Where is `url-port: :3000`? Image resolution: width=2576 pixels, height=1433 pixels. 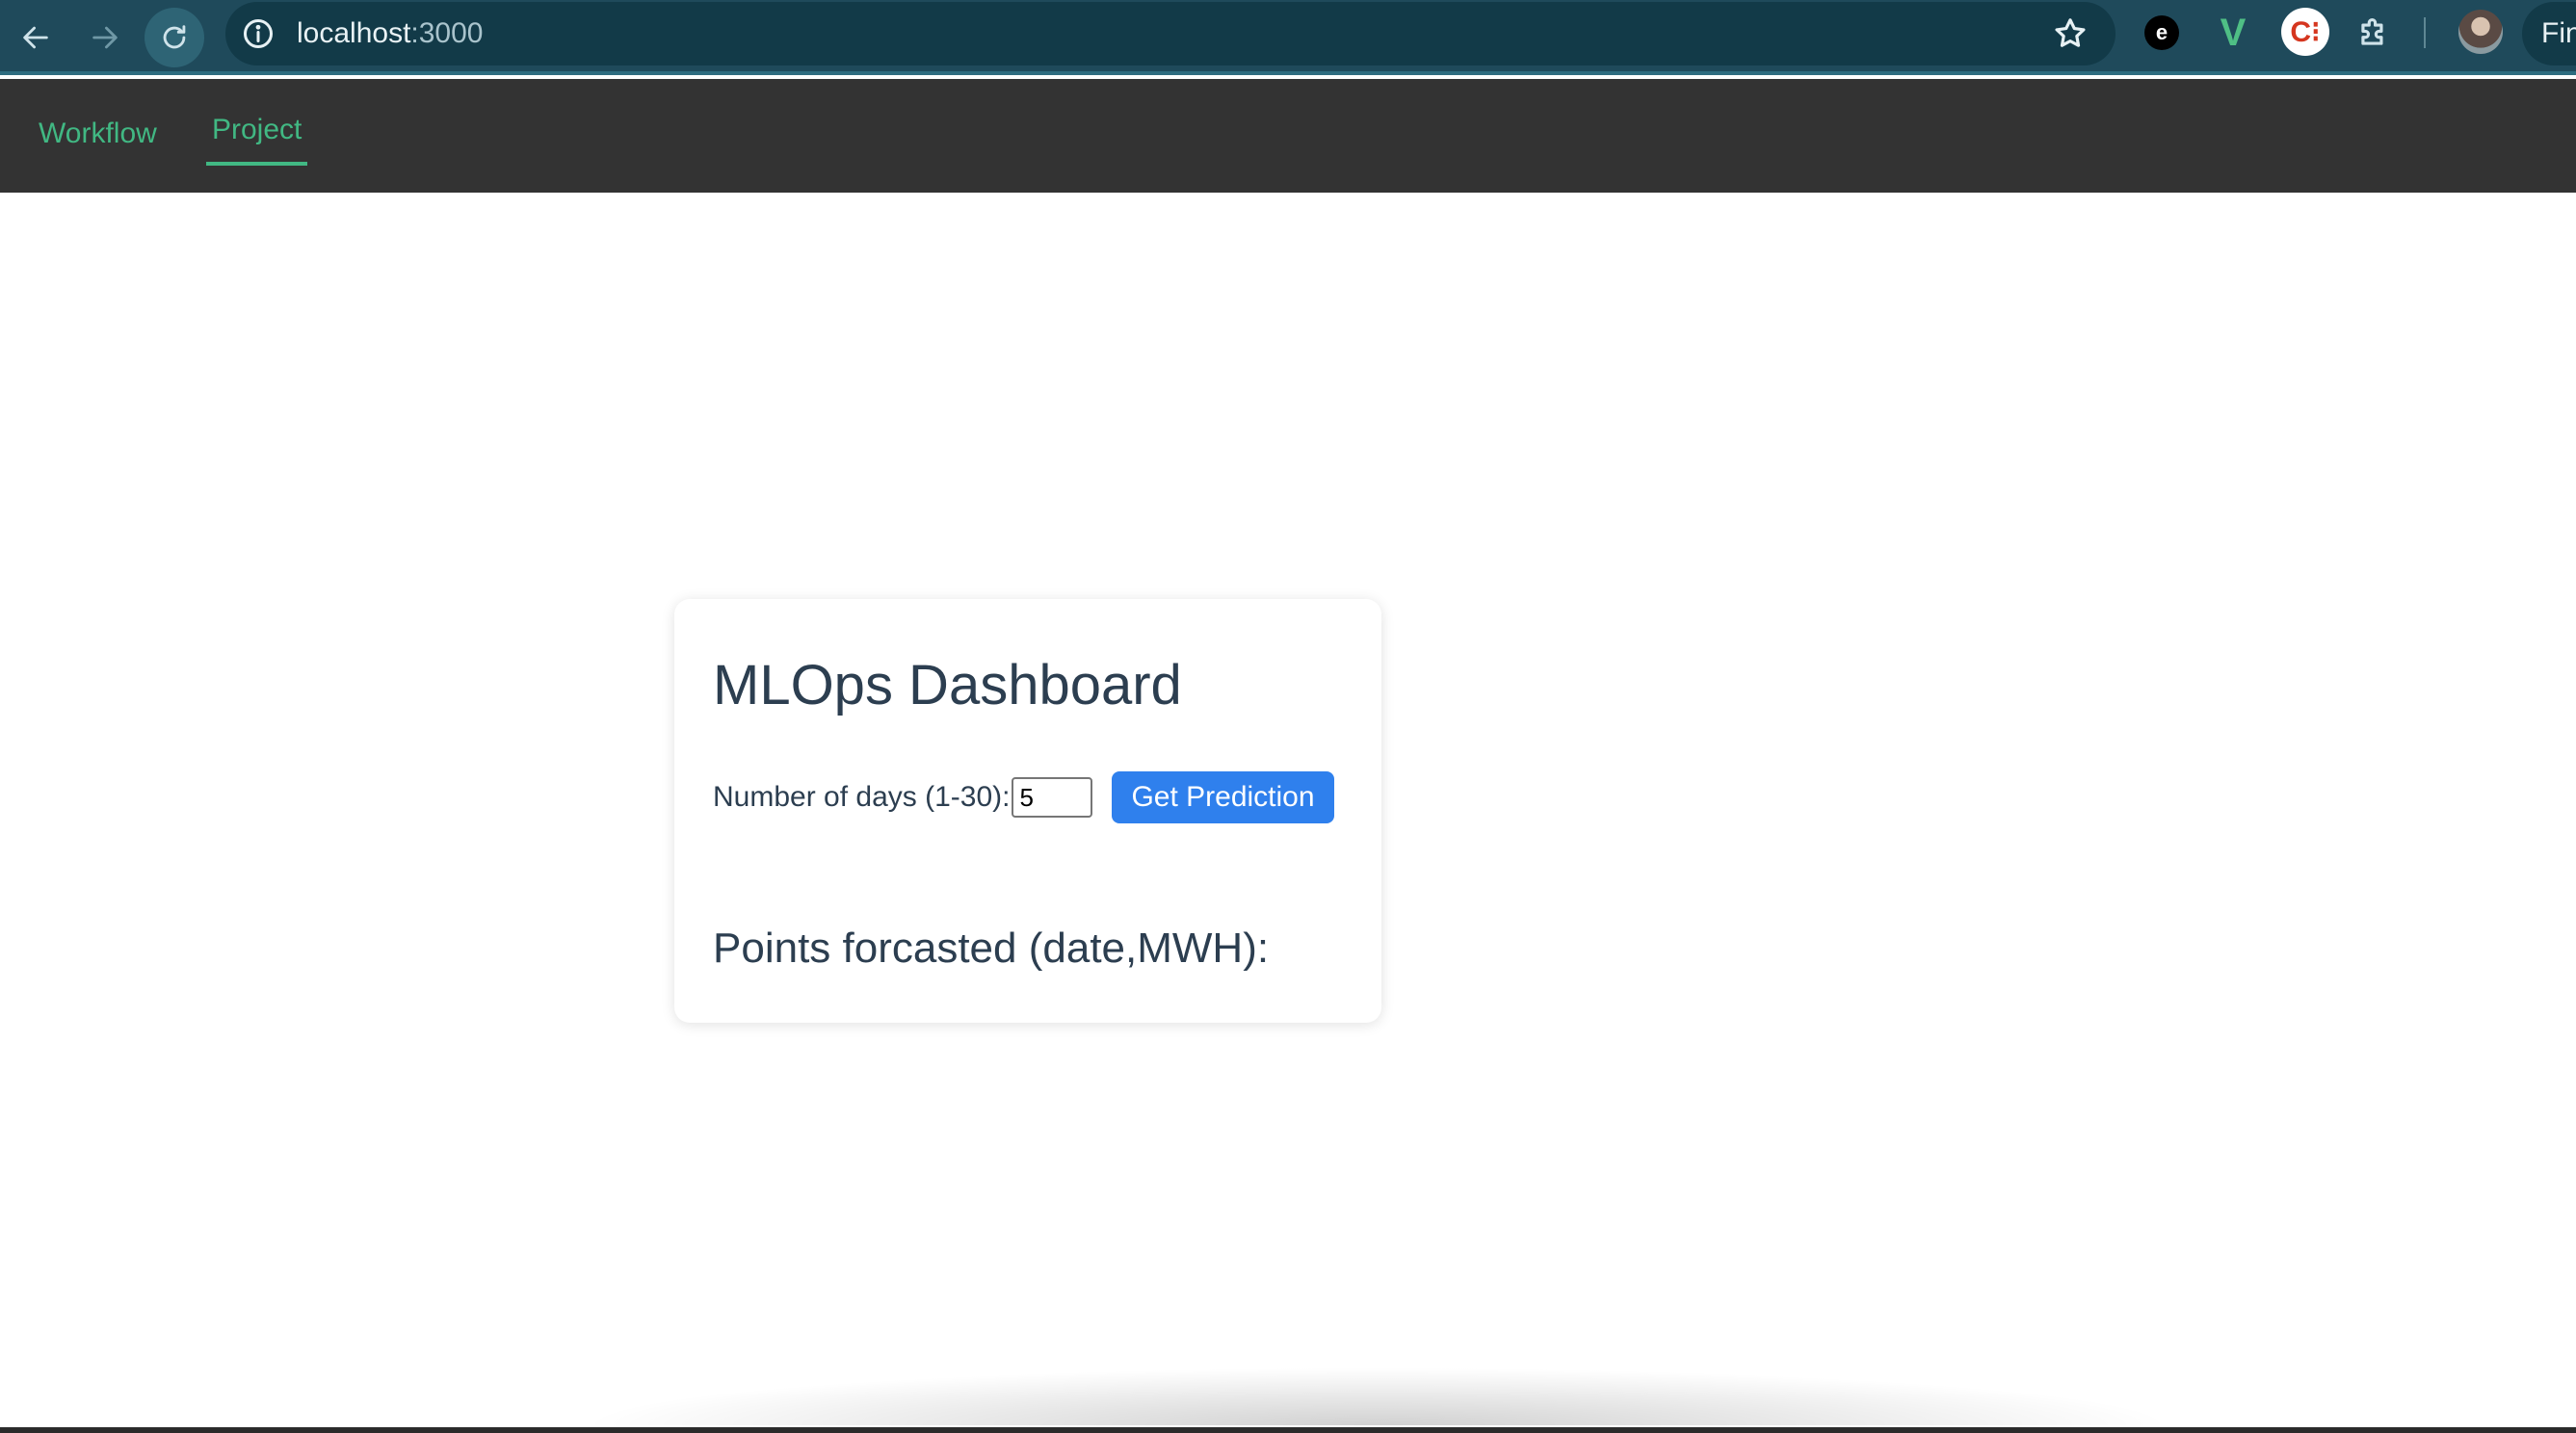 url-port: :3000 is located at coordinates (447, 33).